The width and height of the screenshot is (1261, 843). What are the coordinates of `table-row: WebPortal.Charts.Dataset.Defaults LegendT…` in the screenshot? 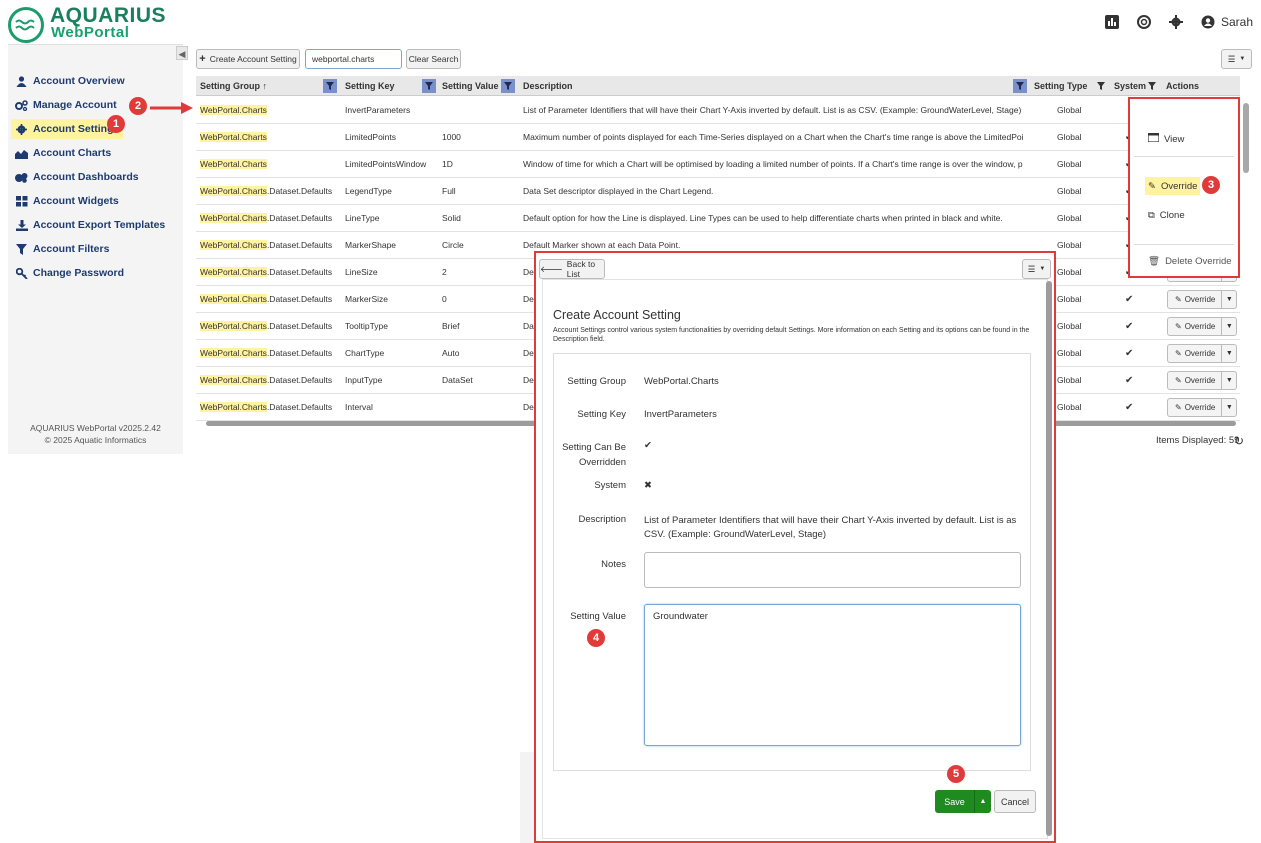 It's located at (718, 191).